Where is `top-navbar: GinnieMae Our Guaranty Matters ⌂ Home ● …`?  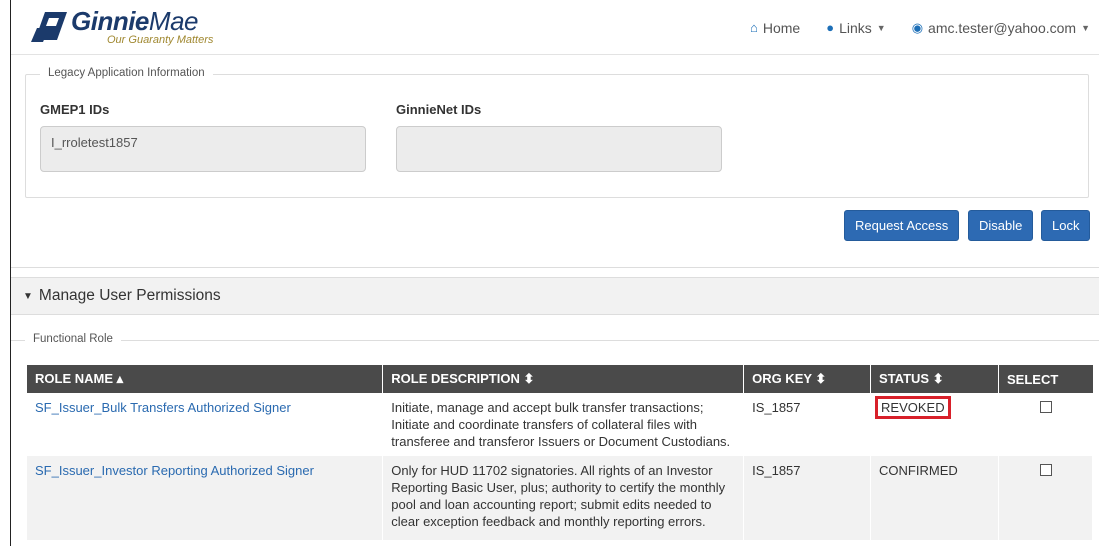
top-navbar: GinnieMae Our Guaranty Matters ⌂ Home ● … is located at coordinates (555, 27).